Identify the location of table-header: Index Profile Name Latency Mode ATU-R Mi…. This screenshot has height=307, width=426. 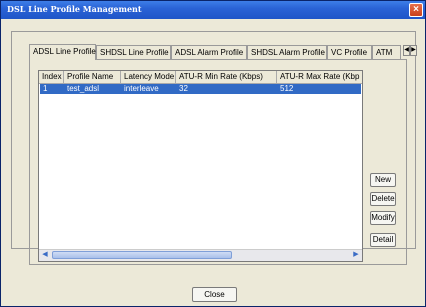
(200, 77).